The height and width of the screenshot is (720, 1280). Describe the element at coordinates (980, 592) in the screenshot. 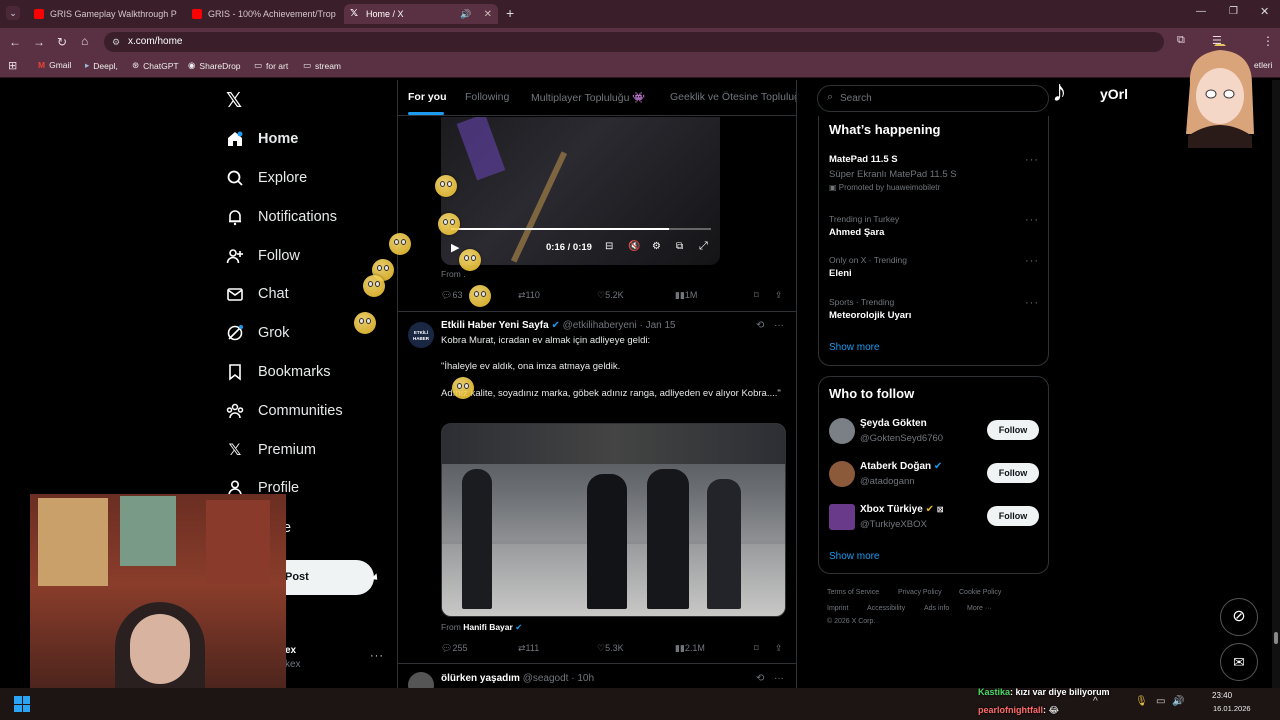

I see `footer-link: Cookie Policy` at that location.